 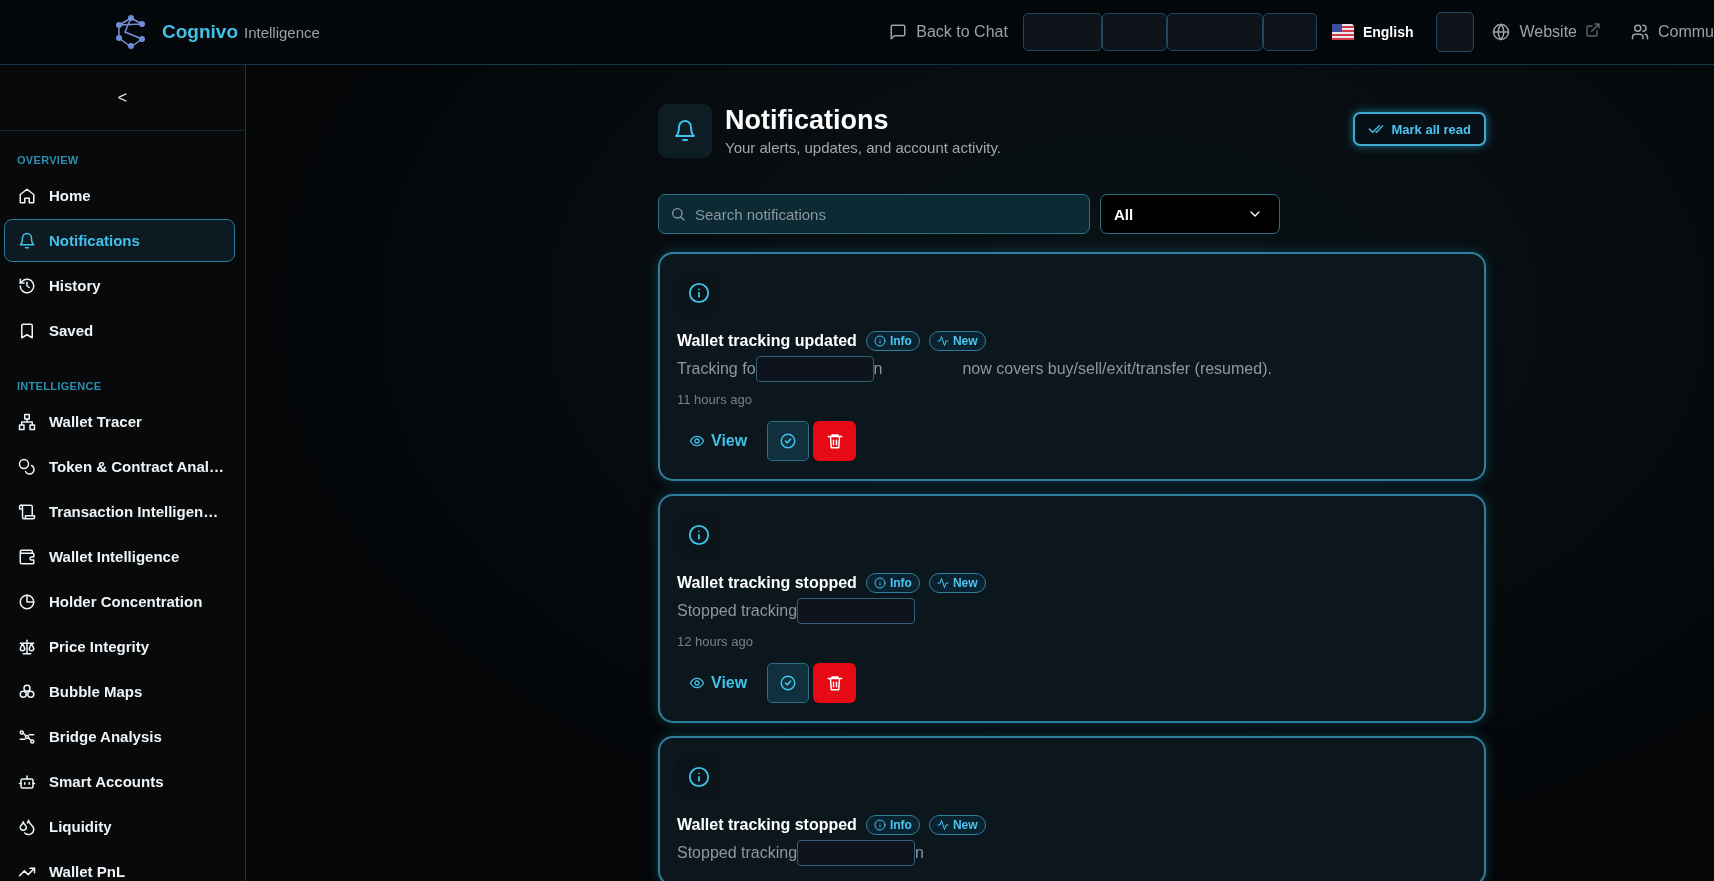 I want to click on bubbles-icon, so click(x=27, y=691).